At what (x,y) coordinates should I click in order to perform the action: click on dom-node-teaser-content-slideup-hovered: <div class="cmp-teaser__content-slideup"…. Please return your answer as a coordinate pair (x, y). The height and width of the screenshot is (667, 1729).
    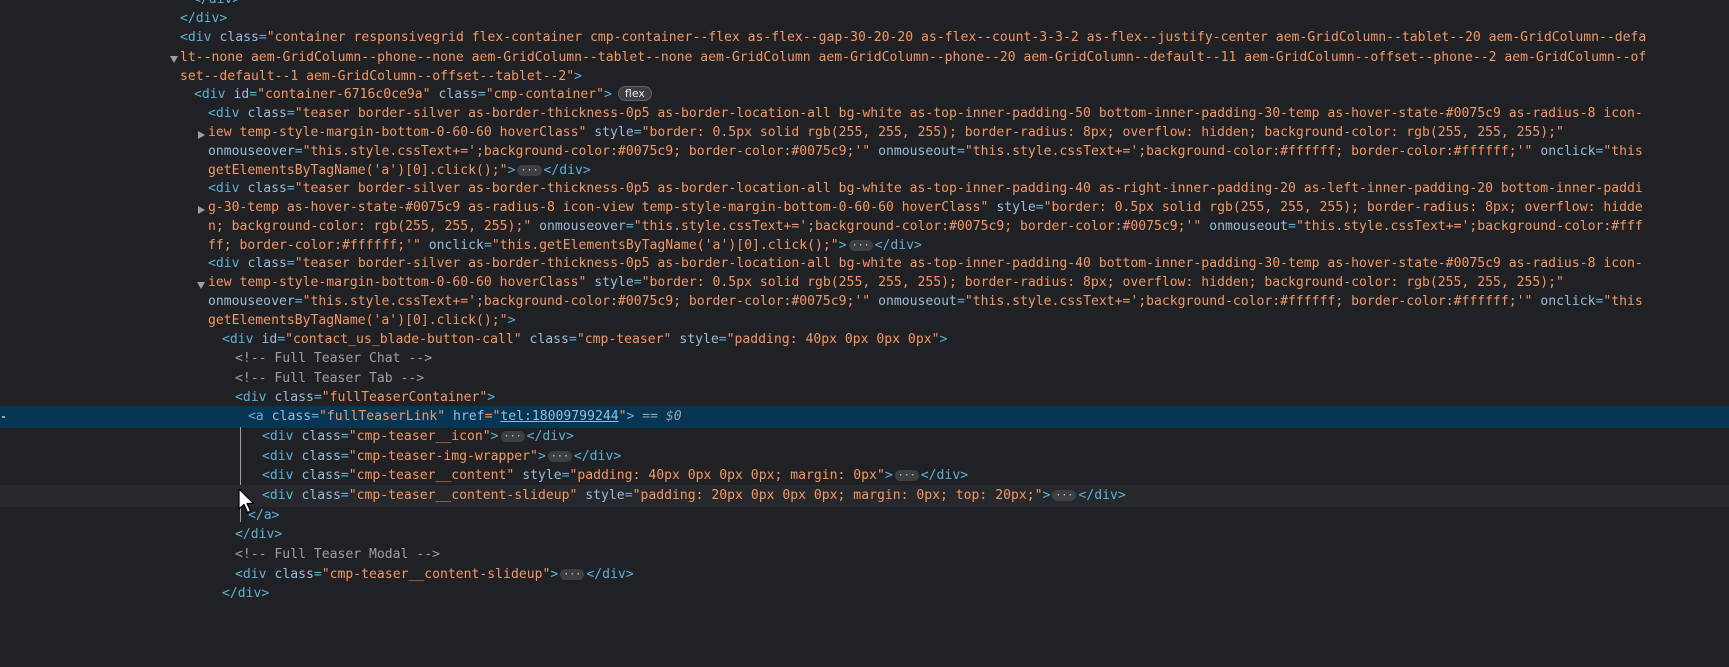
    Looking at the image, I should click on (864, 496).